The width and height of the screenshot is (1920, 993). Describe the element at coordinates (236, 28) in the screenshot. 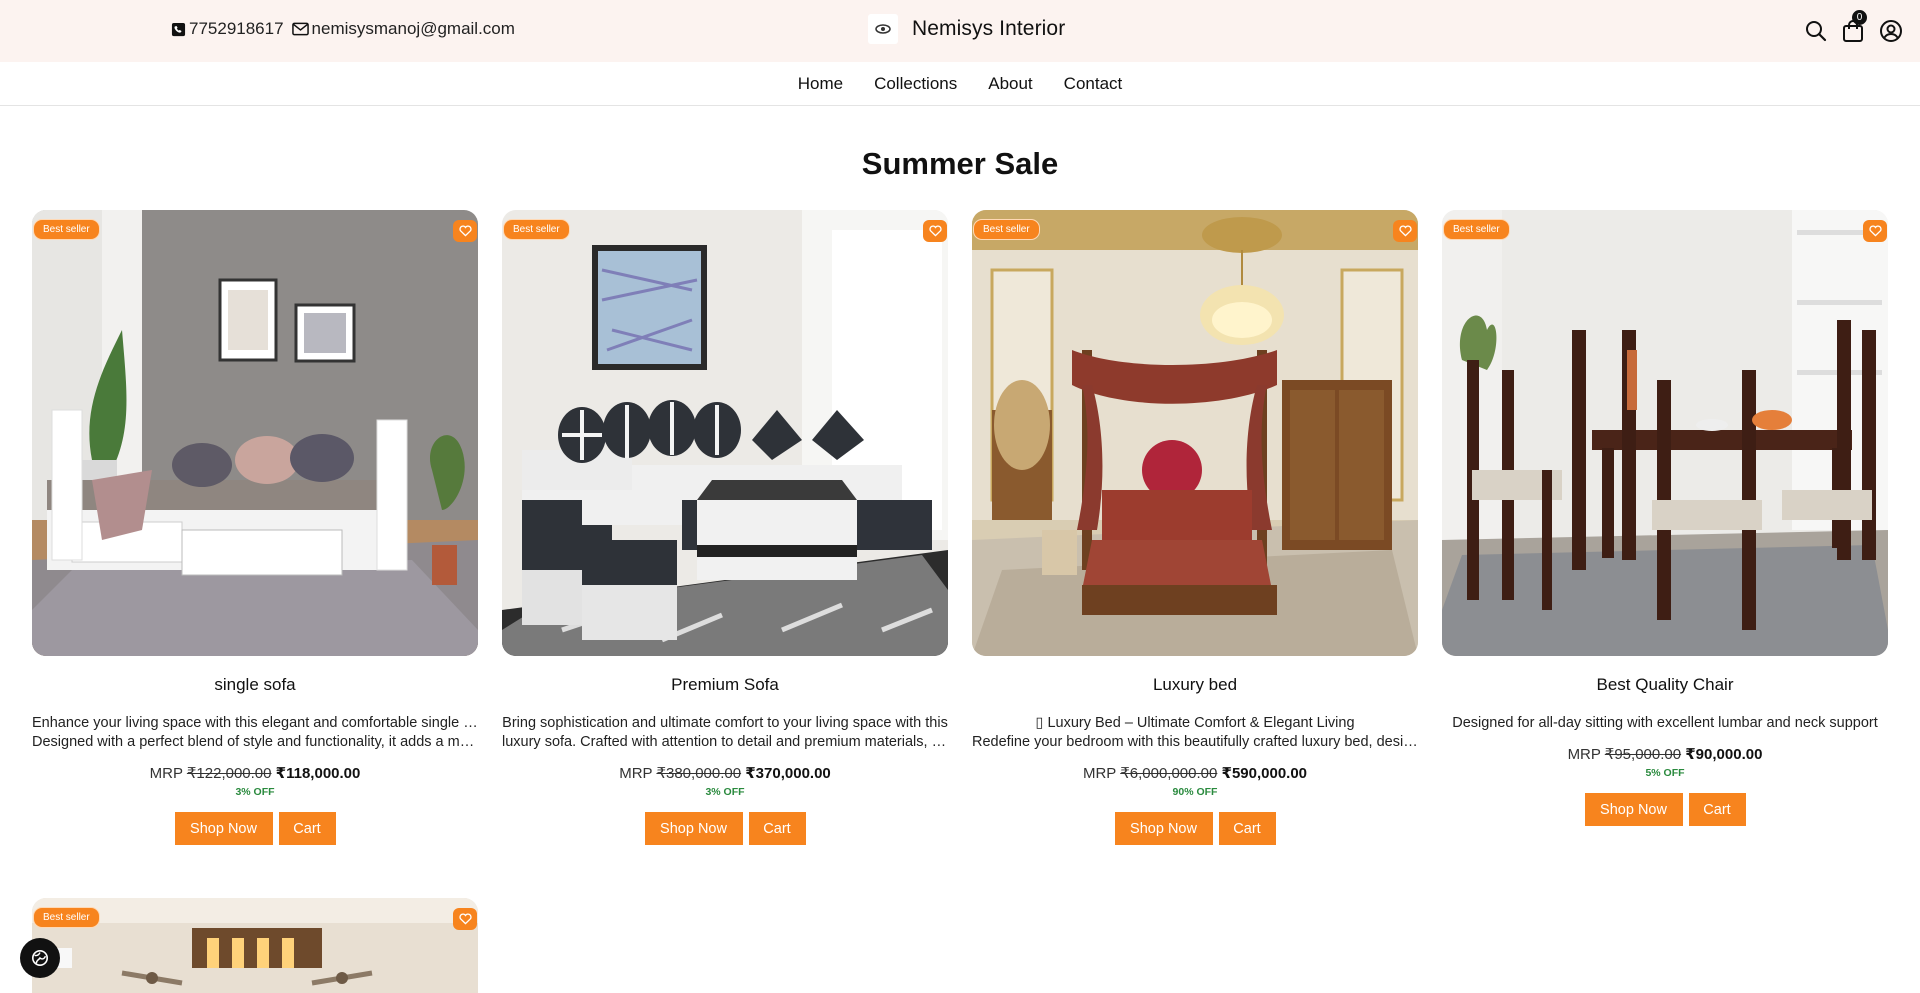

I see `phone-number: 7752918617` at that location.